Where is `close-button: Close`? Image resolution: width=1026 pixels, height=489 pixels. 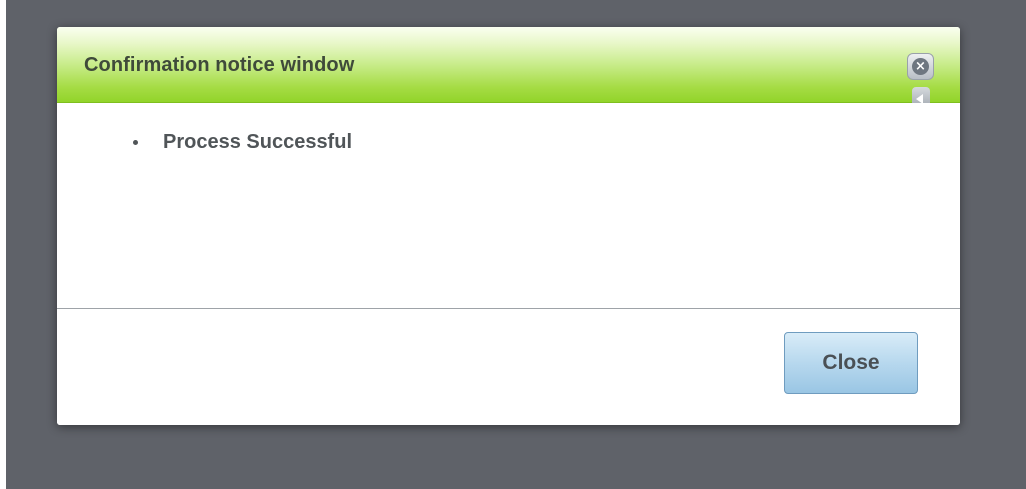
close-button: Close is located at coordinates (851, 363).